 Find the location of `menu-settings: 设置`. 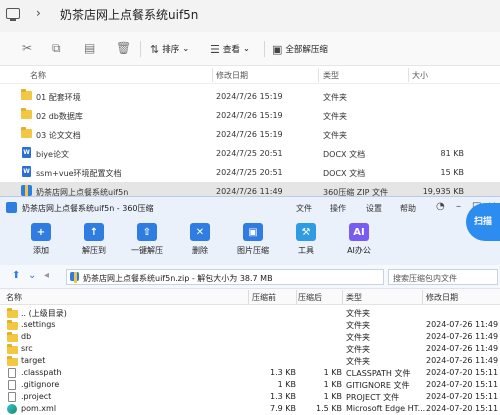

menu-settings: 设置 is located at coordinates (374, 208).